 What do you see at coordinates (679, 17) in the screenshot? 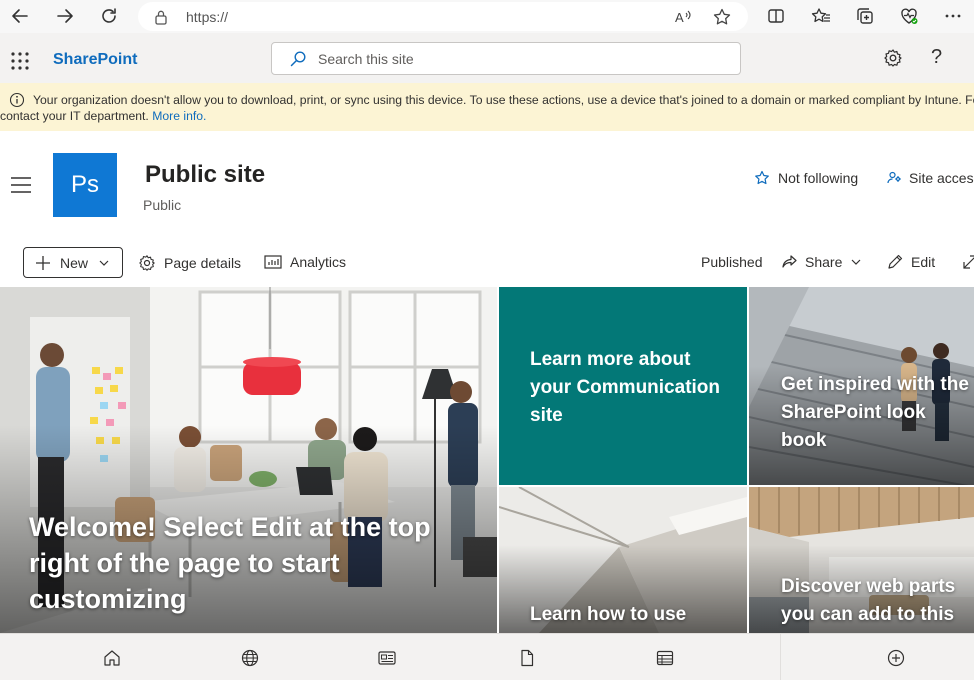
I see `svg-text: A` at bounding box center [679, 17].